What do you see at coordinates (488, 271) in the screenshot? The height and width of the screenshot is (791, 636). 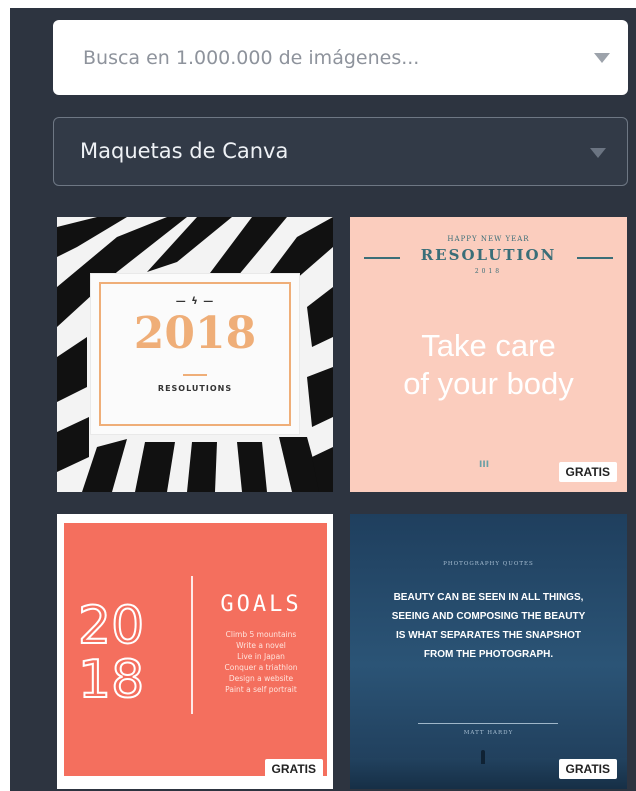 I see `template-year: 2018` at bounding box center [488, 271].